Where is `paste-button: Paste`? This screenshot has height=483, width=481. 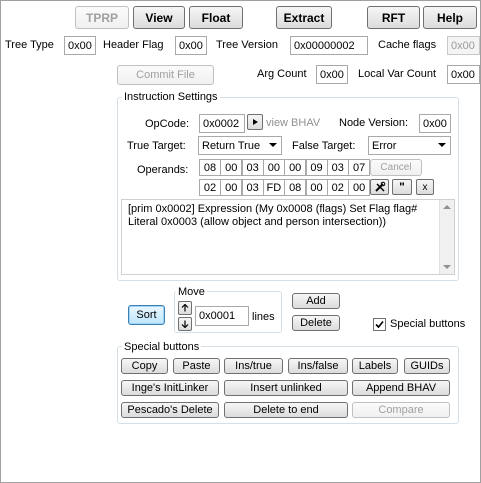
paste-button: Paste is located at coordinates (196, 366).